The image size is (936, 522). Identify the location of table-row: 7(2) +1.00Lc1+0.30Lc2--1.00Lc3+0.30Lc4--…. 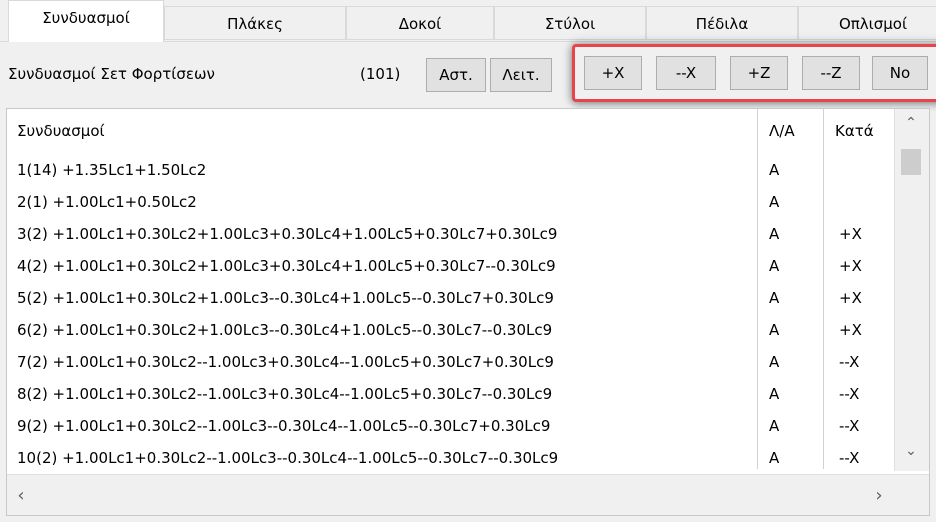
(452, 362).